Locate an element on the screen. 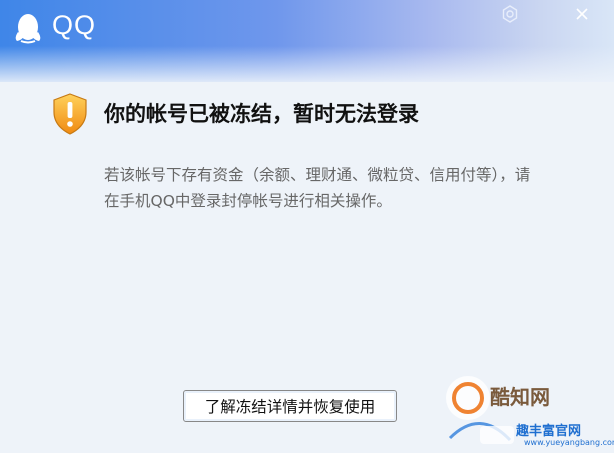 This screenshot has height=453, width=614. qq-penguin-icon is located at coordinates (28, 29).